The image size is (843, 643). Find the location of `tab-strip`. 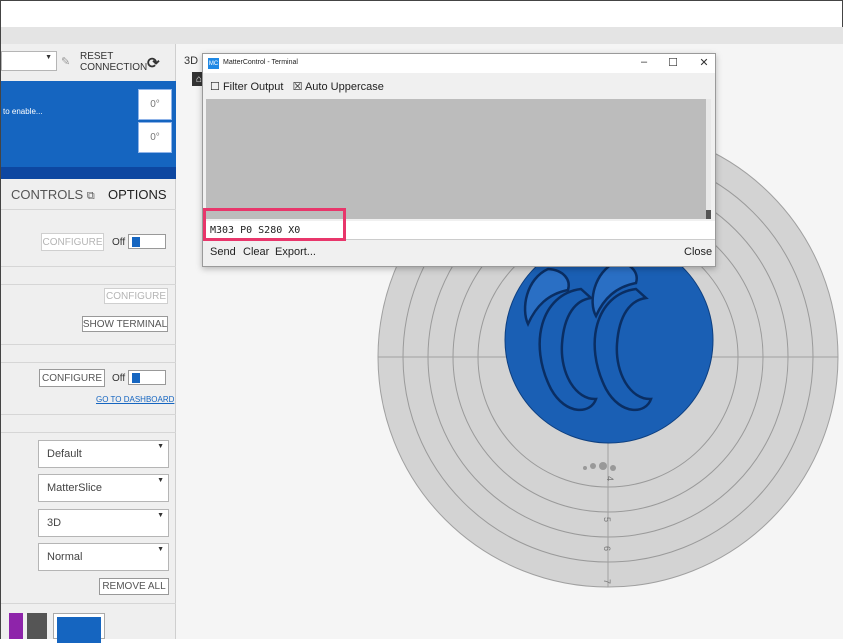

tab-strip is located at coordinates (421, 35).